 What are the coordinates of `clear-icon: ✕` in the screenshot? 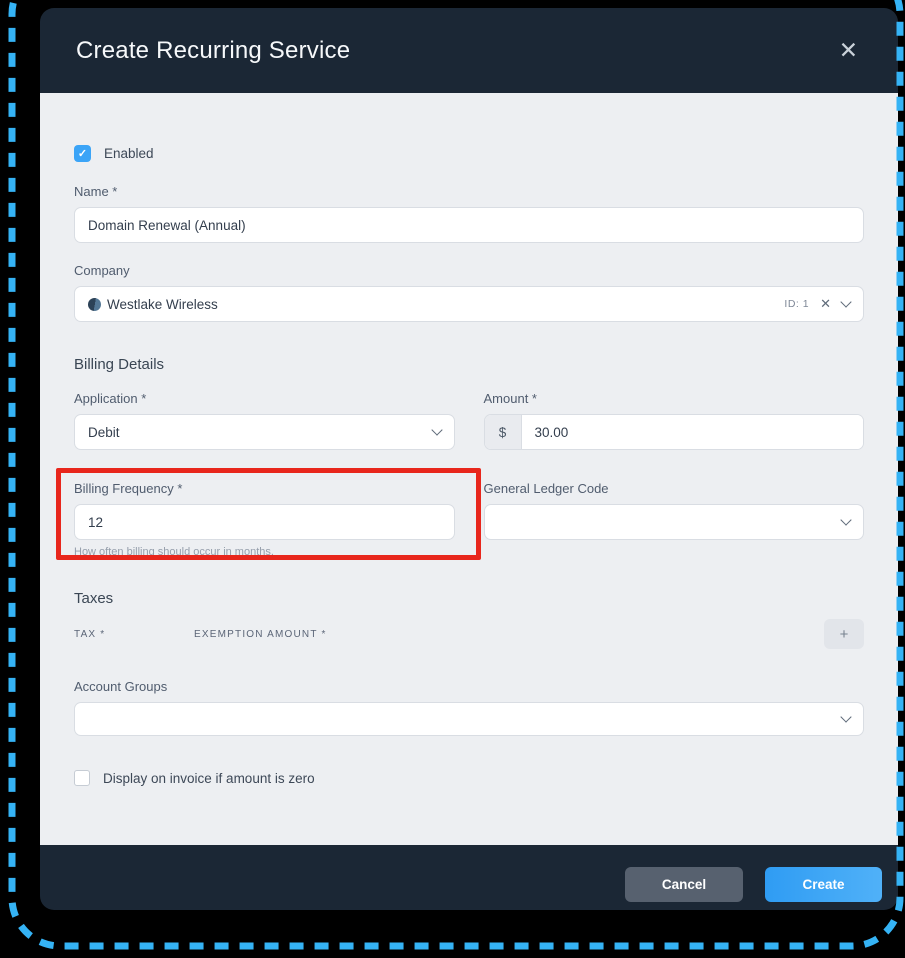 It's located at (825, 304).